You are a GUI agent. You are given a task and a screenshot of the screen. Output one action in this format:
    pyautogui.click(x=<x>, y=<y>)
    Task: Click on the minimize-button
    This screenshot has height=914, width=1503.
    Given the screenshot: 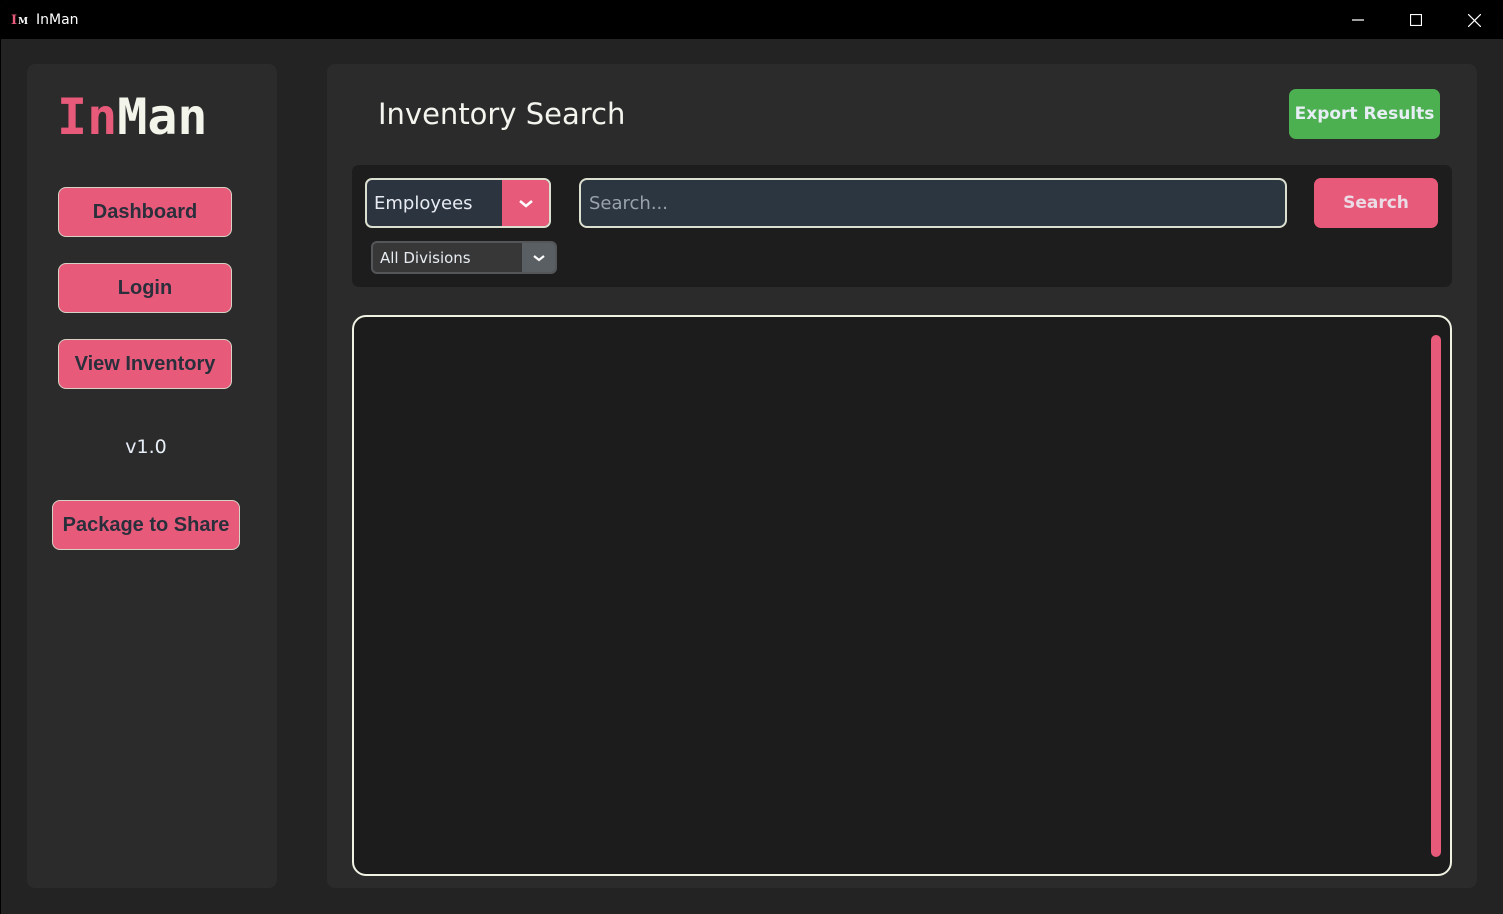 What is the action you would take?
    pyautogui.click(x=1358, y=20)
    